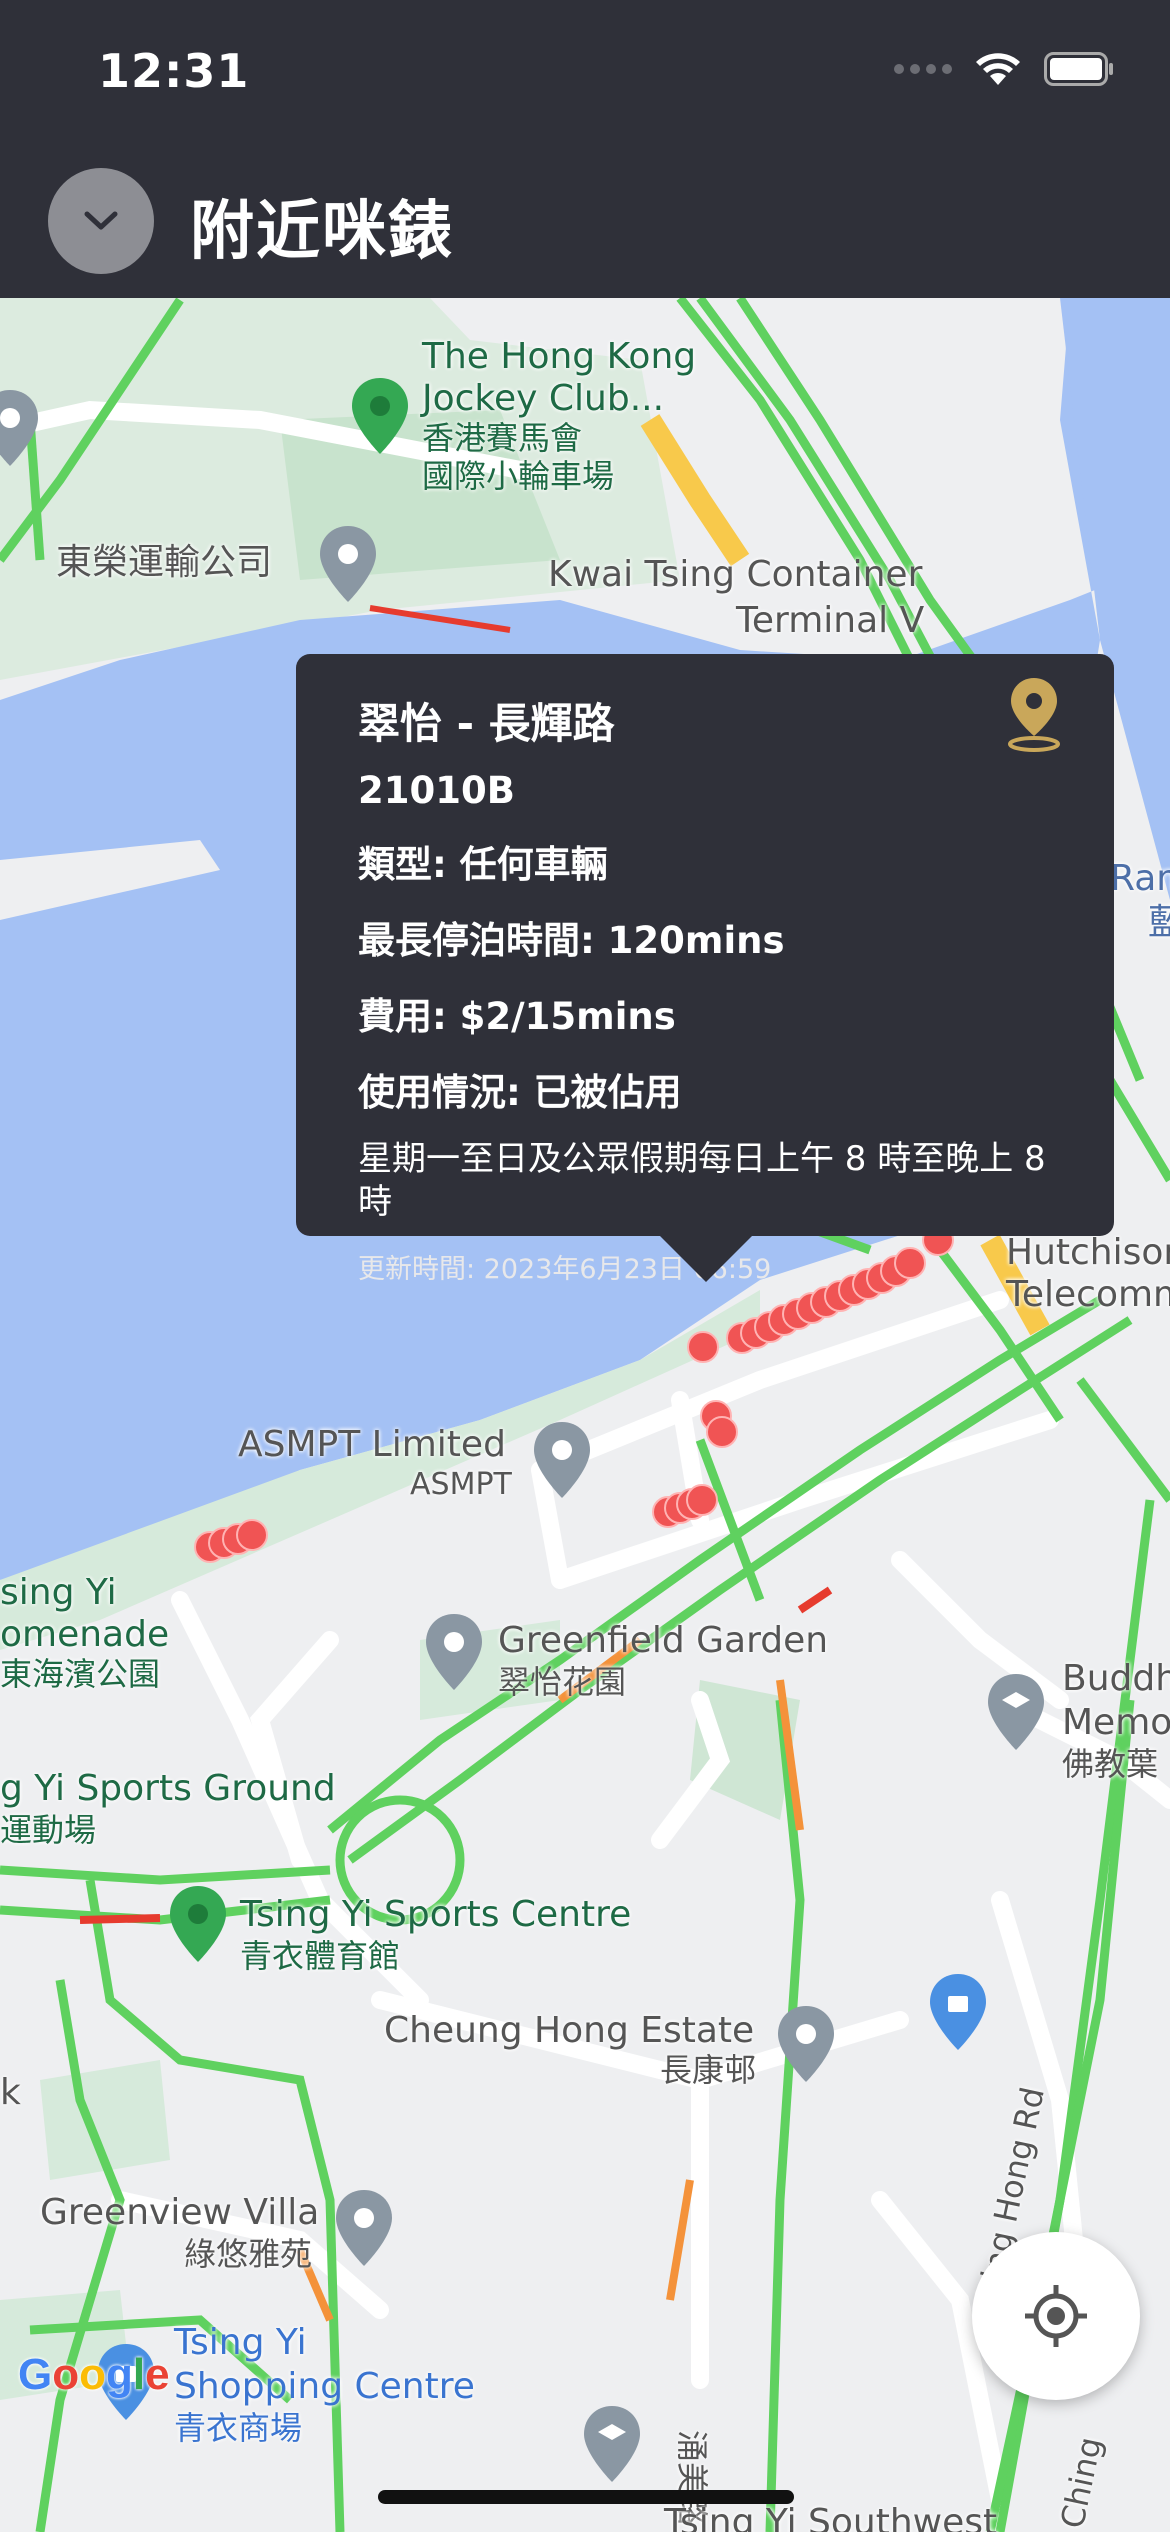 The width and height of the screenshot is (1170, 2532). I want to click on map-label: Ram, so click(1140, 878).